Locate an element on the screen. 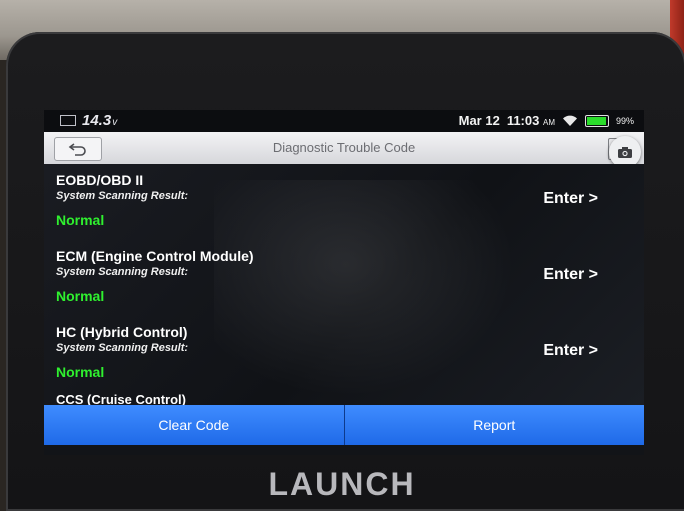  back-arrow-icon is located at coordinates (77, 149).